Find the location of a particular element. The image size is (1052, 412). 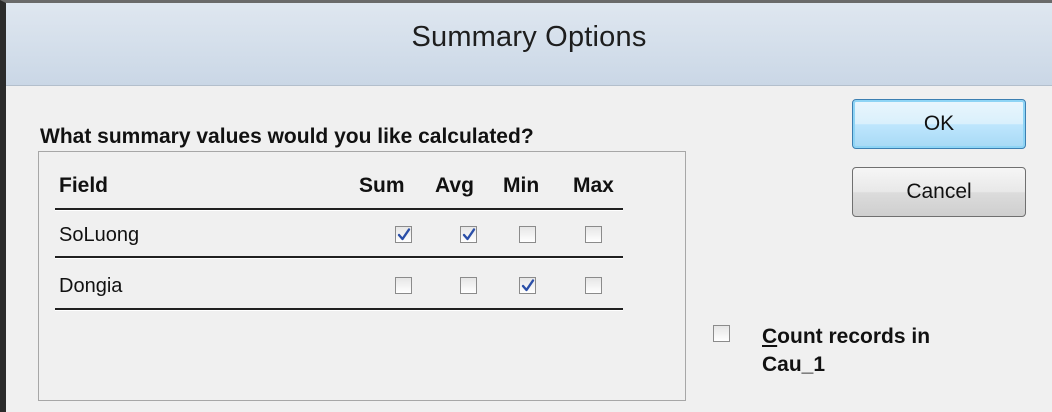

count-records-mnemonic: C is located at coordinates (770, 336).